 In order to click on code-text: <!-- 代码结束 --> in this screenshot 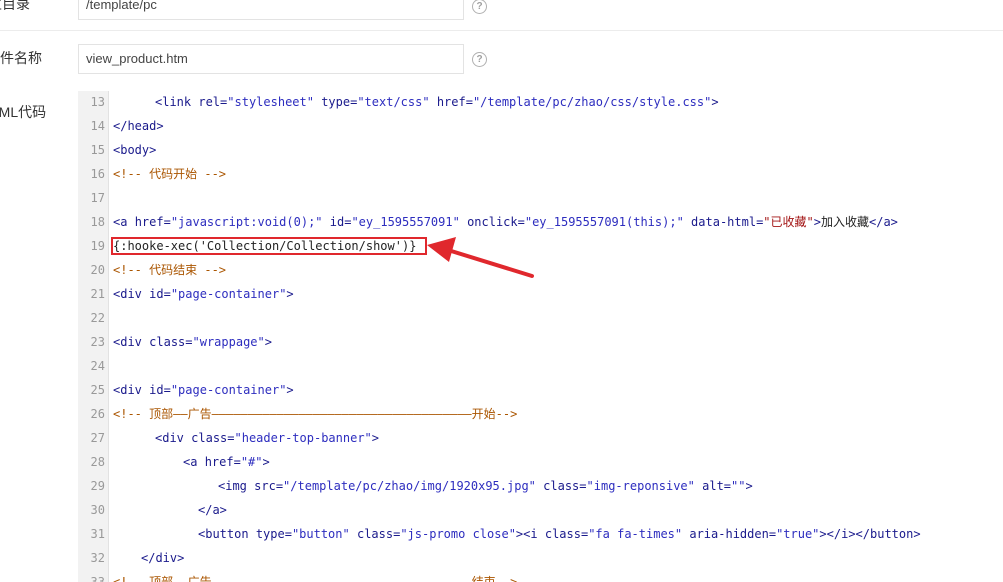, I will do `click(170, 270)`.